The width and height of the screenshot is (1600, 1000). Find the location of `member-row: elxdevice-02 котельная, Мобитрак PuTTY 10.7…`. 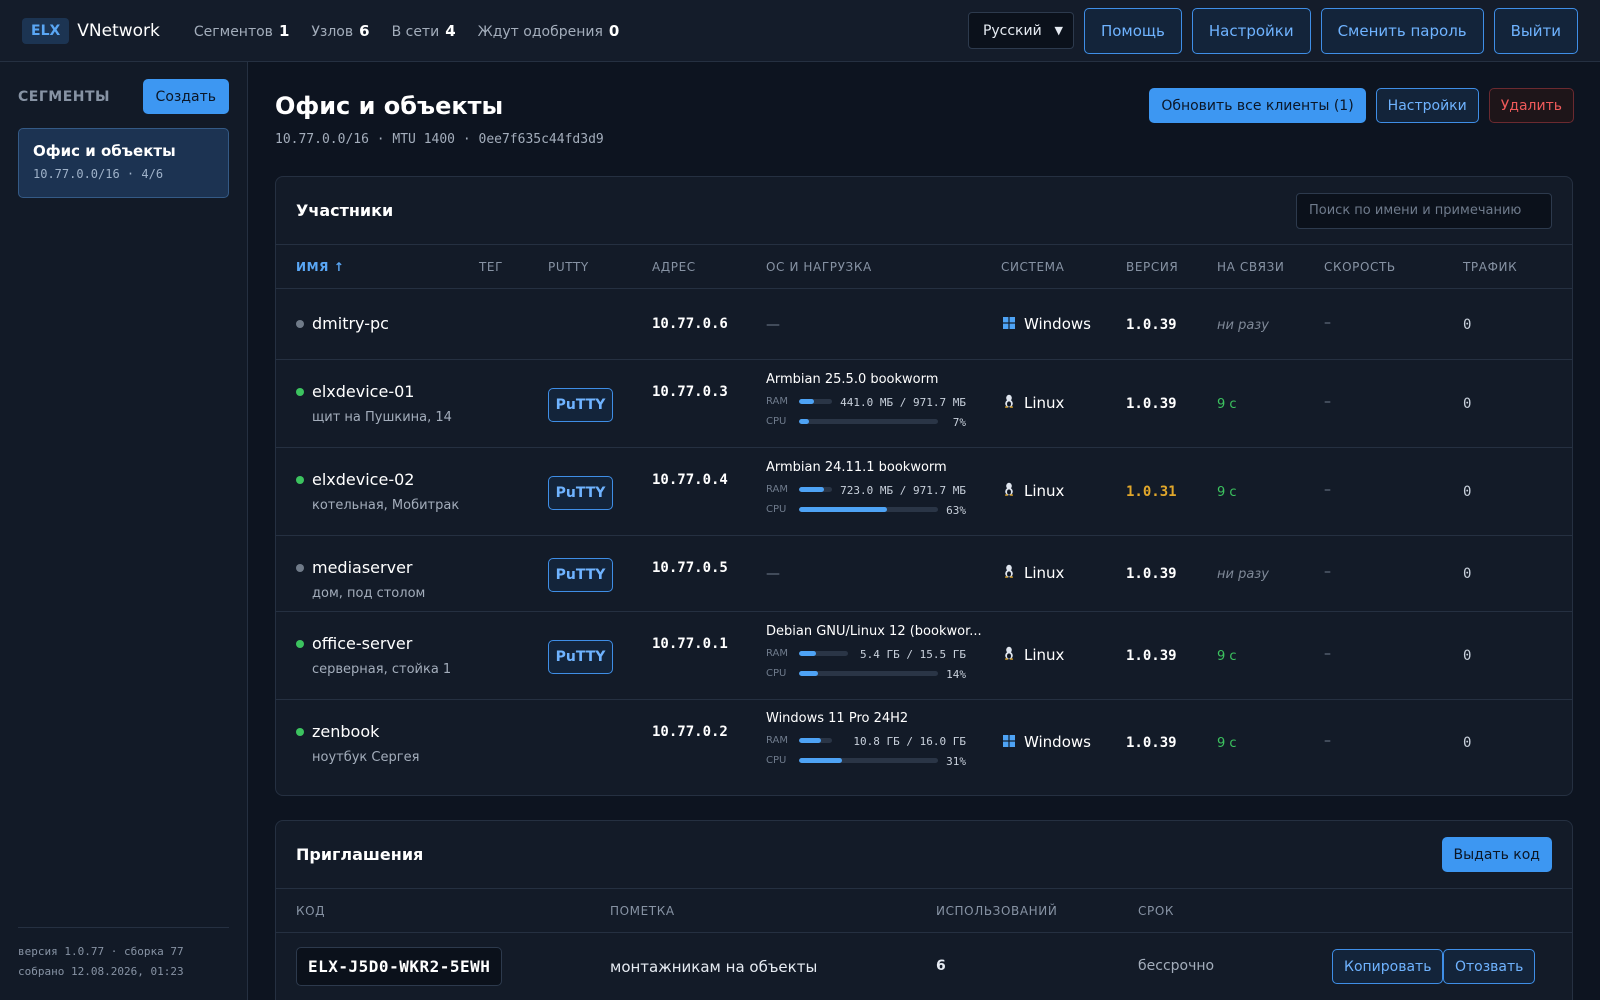

member-row: elxdevice-02 котельная, Мобитрак PuTTY 10.7… is located at coordinates (924, 492).